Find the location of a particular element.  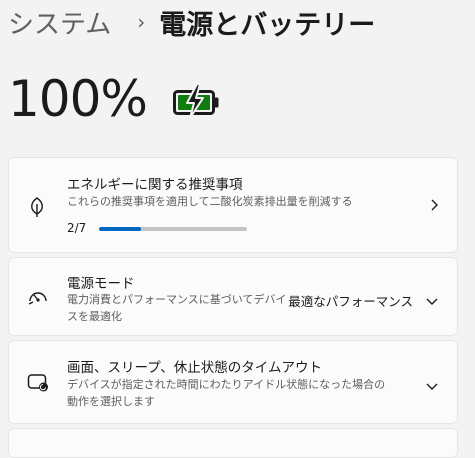

energy-recommendations-description: これらの推奨事項を適用して二酸化炭素排出量を削減する is located at coordinates (210, 201).